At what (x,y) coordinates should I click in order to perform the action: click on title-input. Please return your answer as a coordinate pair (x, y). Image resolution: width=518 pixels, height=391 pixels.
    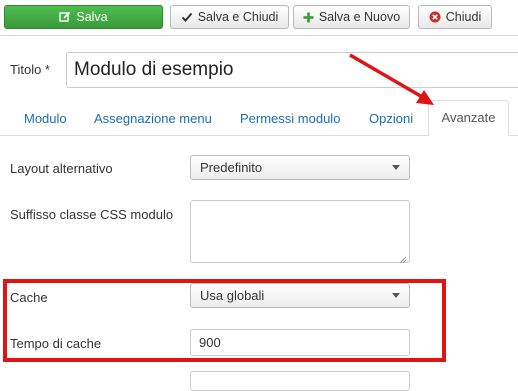
    Looking at the image, I should click on (292, 70).